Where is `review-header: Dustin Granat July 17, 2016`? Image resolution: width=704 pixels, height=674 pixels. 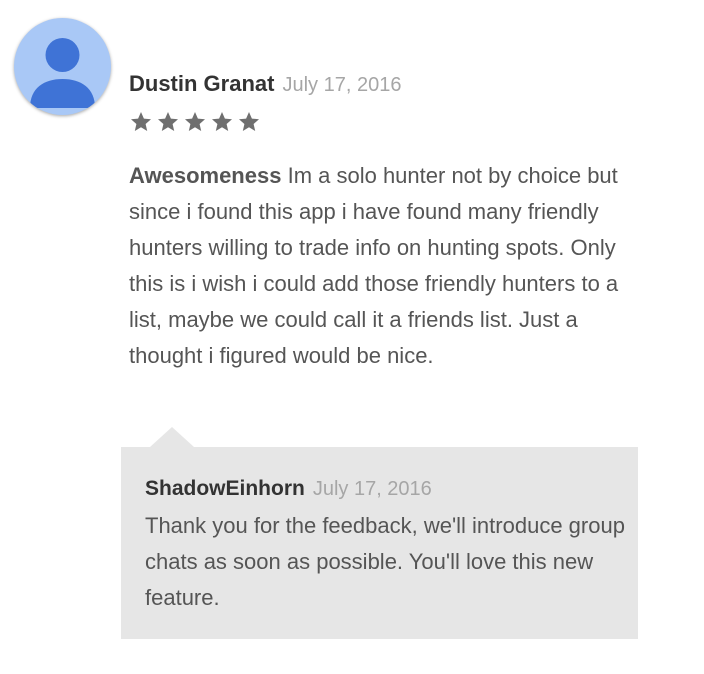
review-header: Dustin Granat July 17, 2016 is located at coordinates (265, 84).